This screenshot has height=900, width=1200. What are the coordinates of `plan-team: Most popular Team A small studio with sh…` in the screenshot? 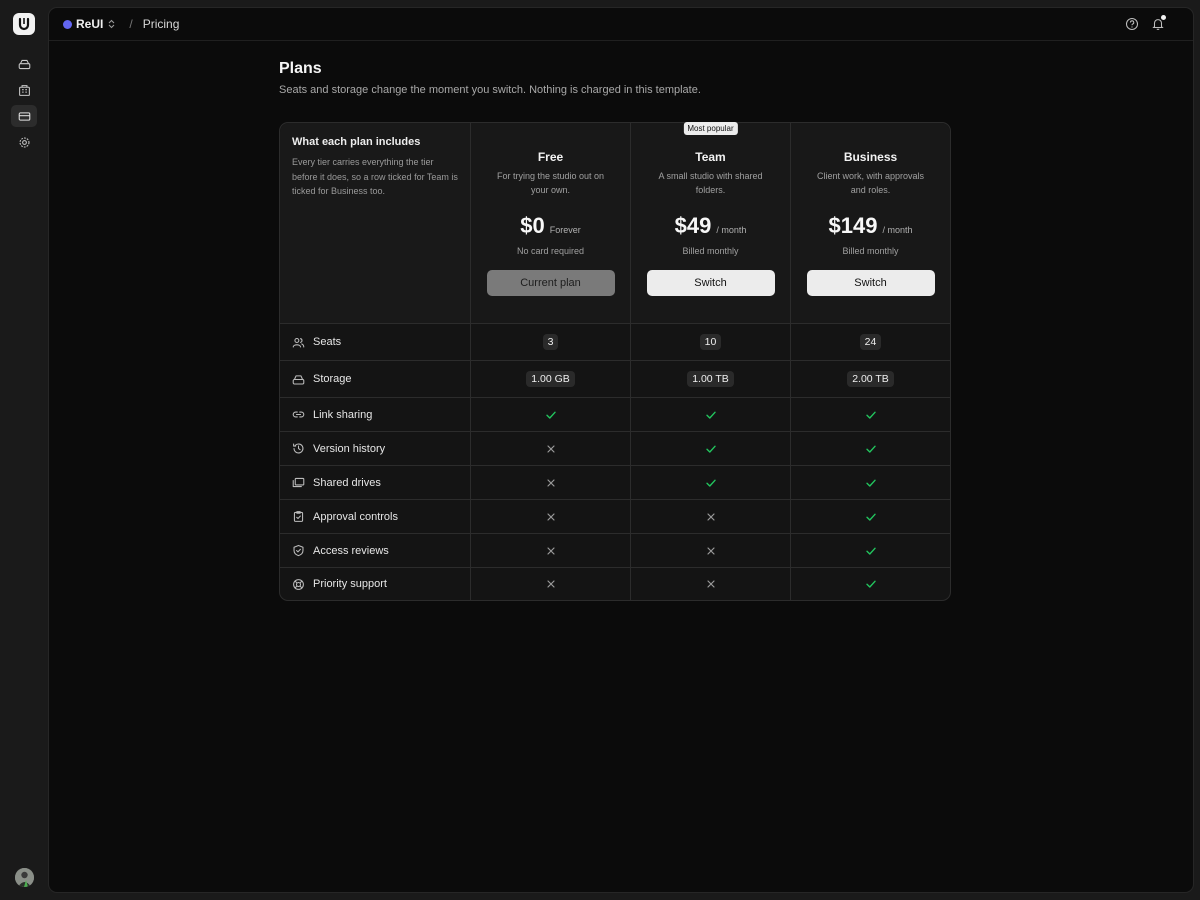 It's located at (711, 222).